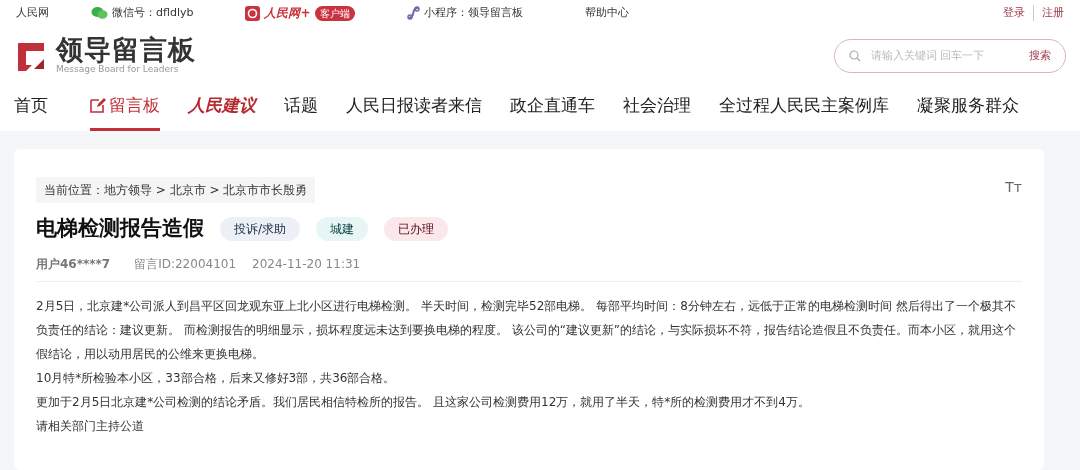 The height and width of the screenshot is (470, 1080). I want to click on top-link: 人民网, so click(32, 13).